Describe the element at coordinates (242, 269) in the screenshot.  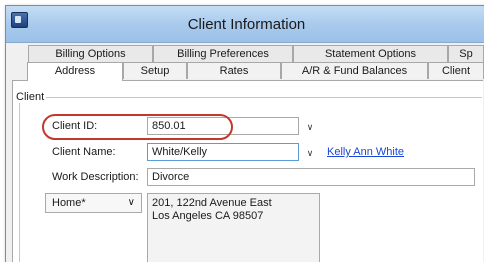
I see `torn-edge` at that location.